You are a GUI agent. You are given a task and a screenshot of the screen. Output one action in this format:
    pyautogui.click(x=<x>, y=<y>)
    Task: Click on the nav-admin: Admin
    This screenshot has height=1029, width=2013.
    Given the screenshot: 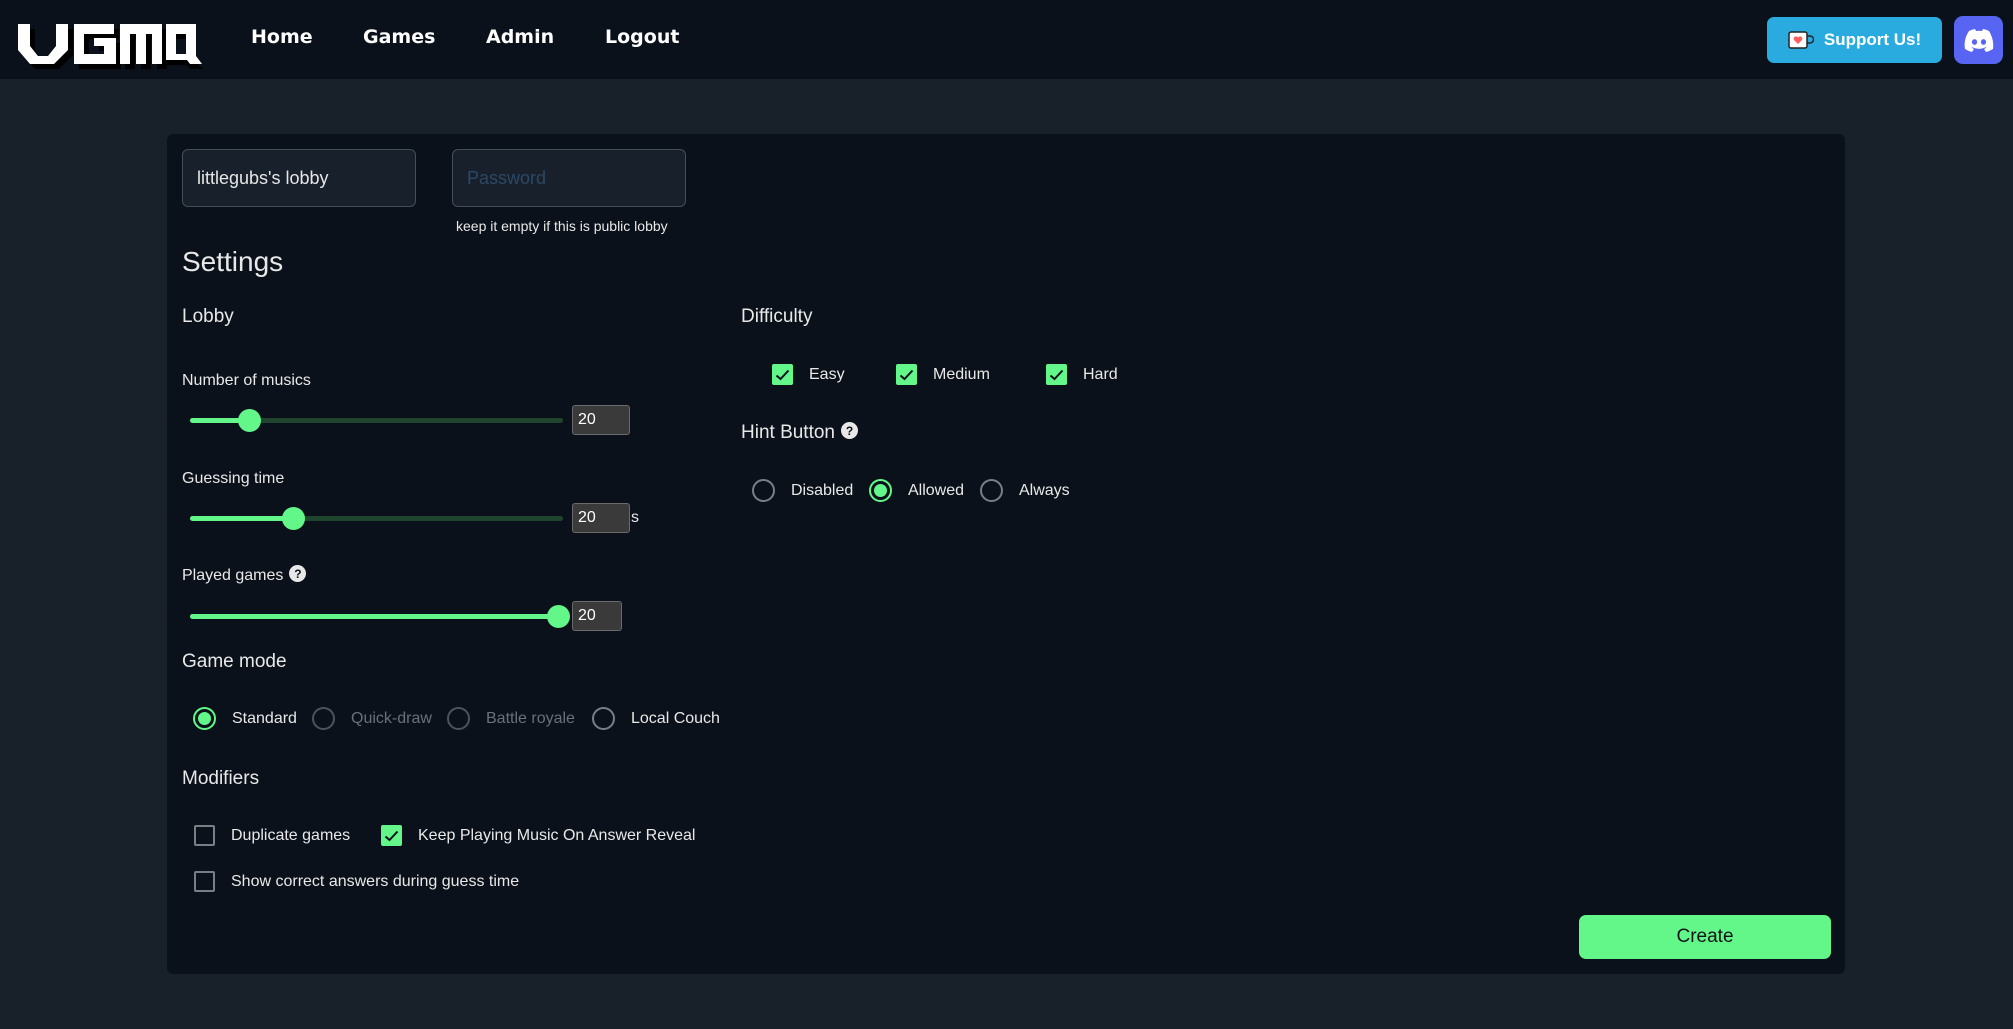 What is the action you would take?
    pyautogui.click(x=520, y=37)
    